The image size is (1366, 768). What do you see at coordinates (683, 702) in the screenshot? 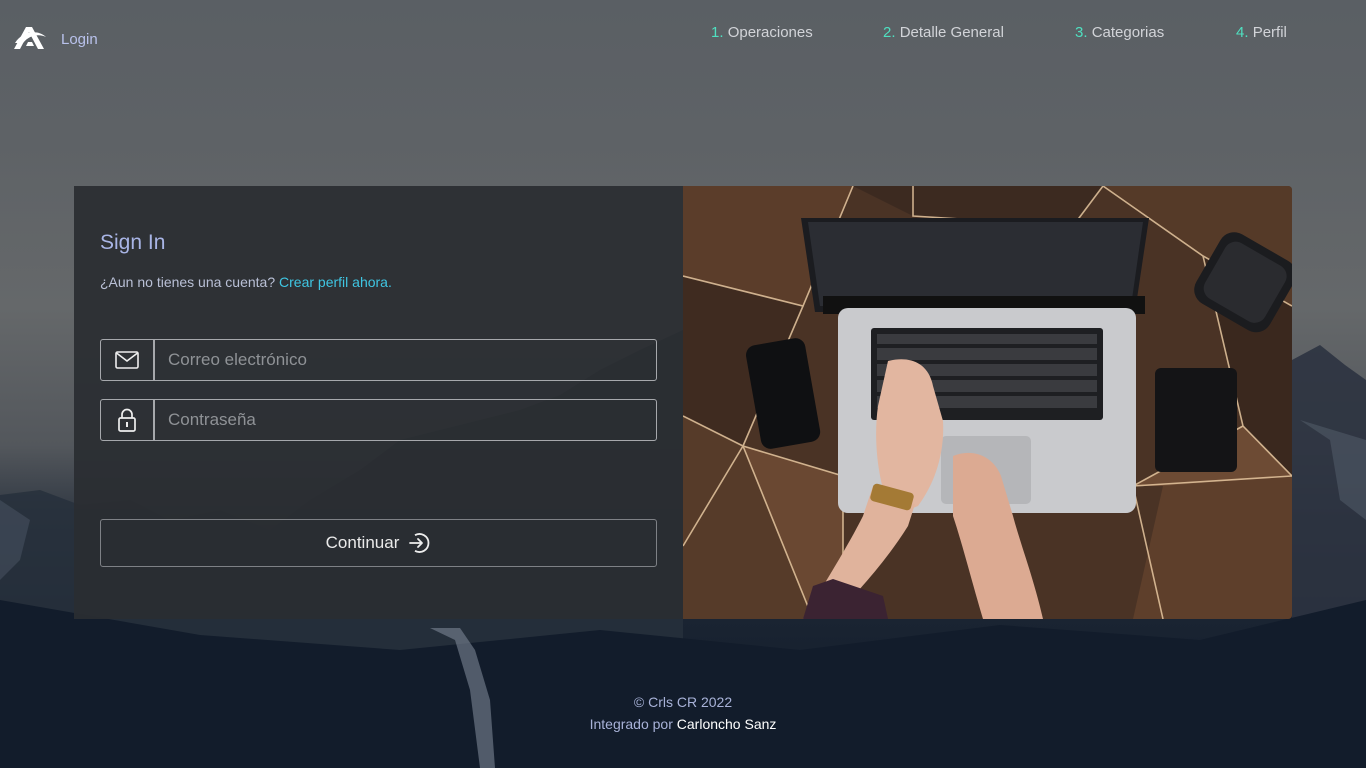
I see `copyright-text: © Crls CR 2022` at bounding box center [683, 702].